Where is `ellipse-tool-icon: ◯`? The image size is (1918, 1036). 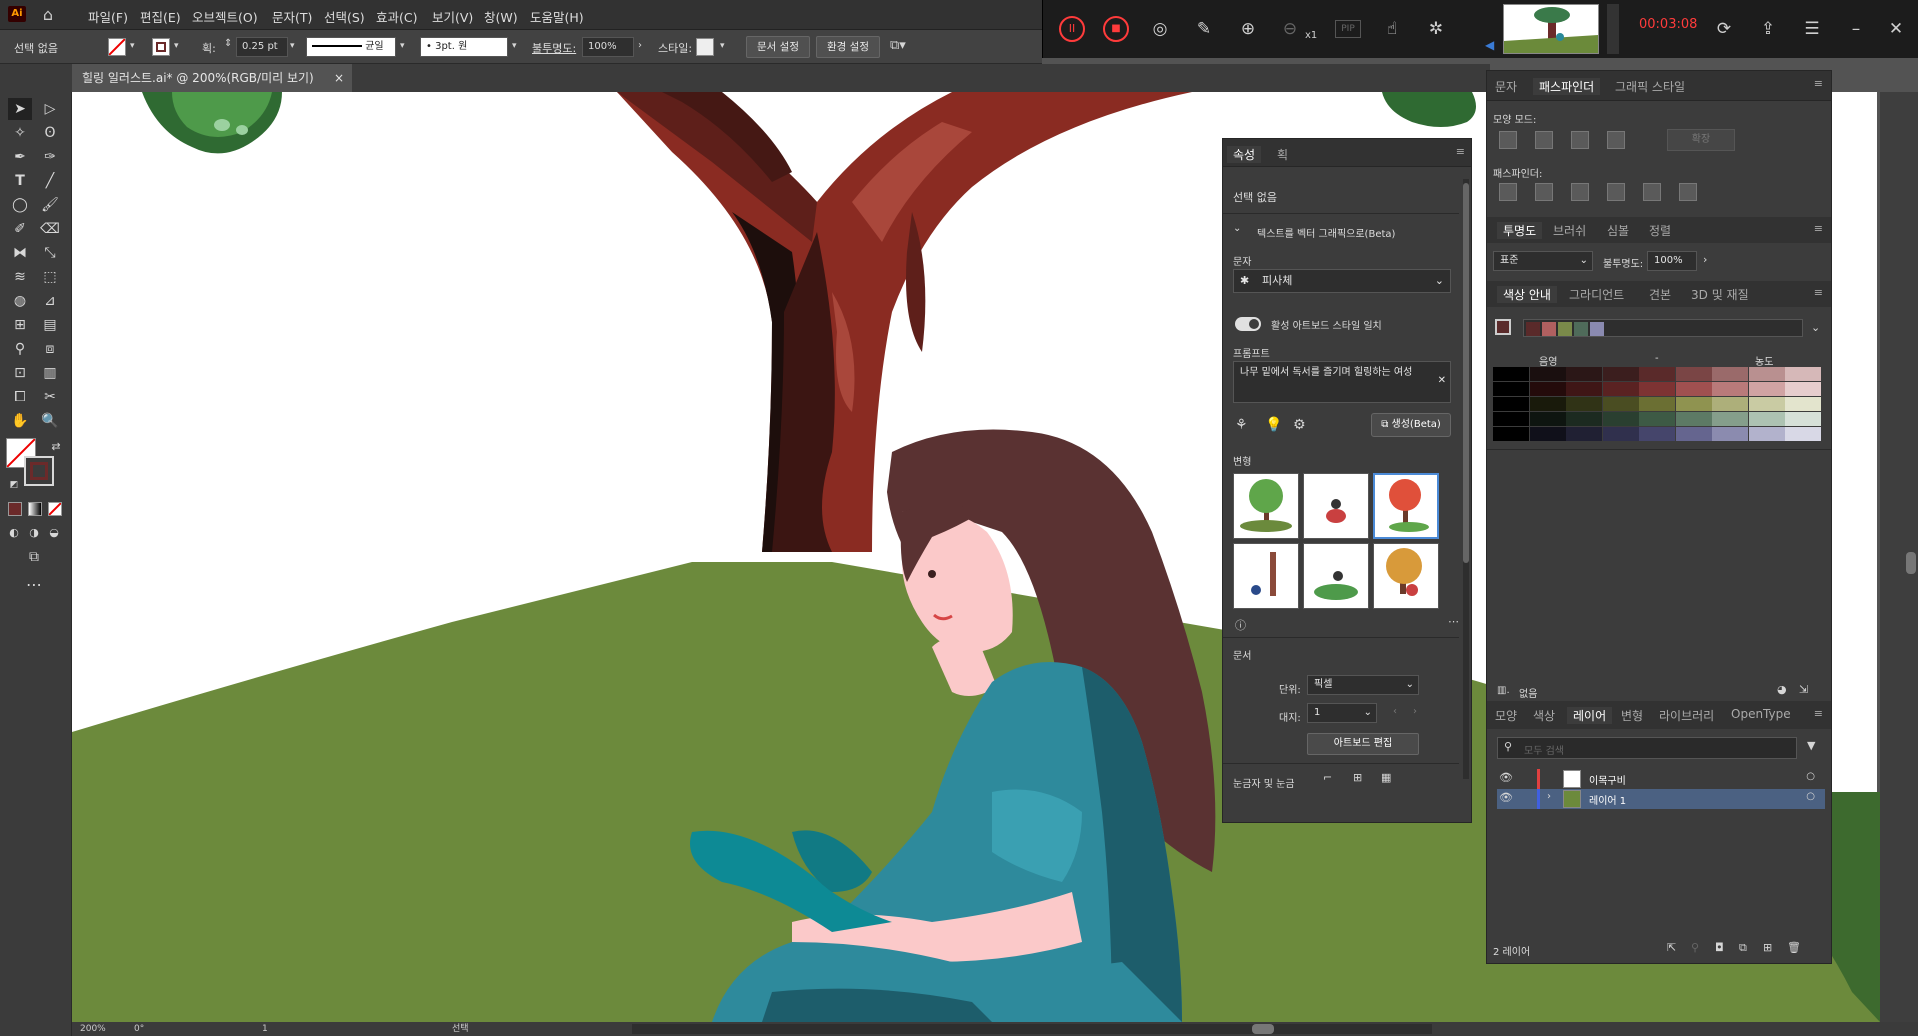
ellipse-tool-icon: ◯ is located at coordinates (20, 205).